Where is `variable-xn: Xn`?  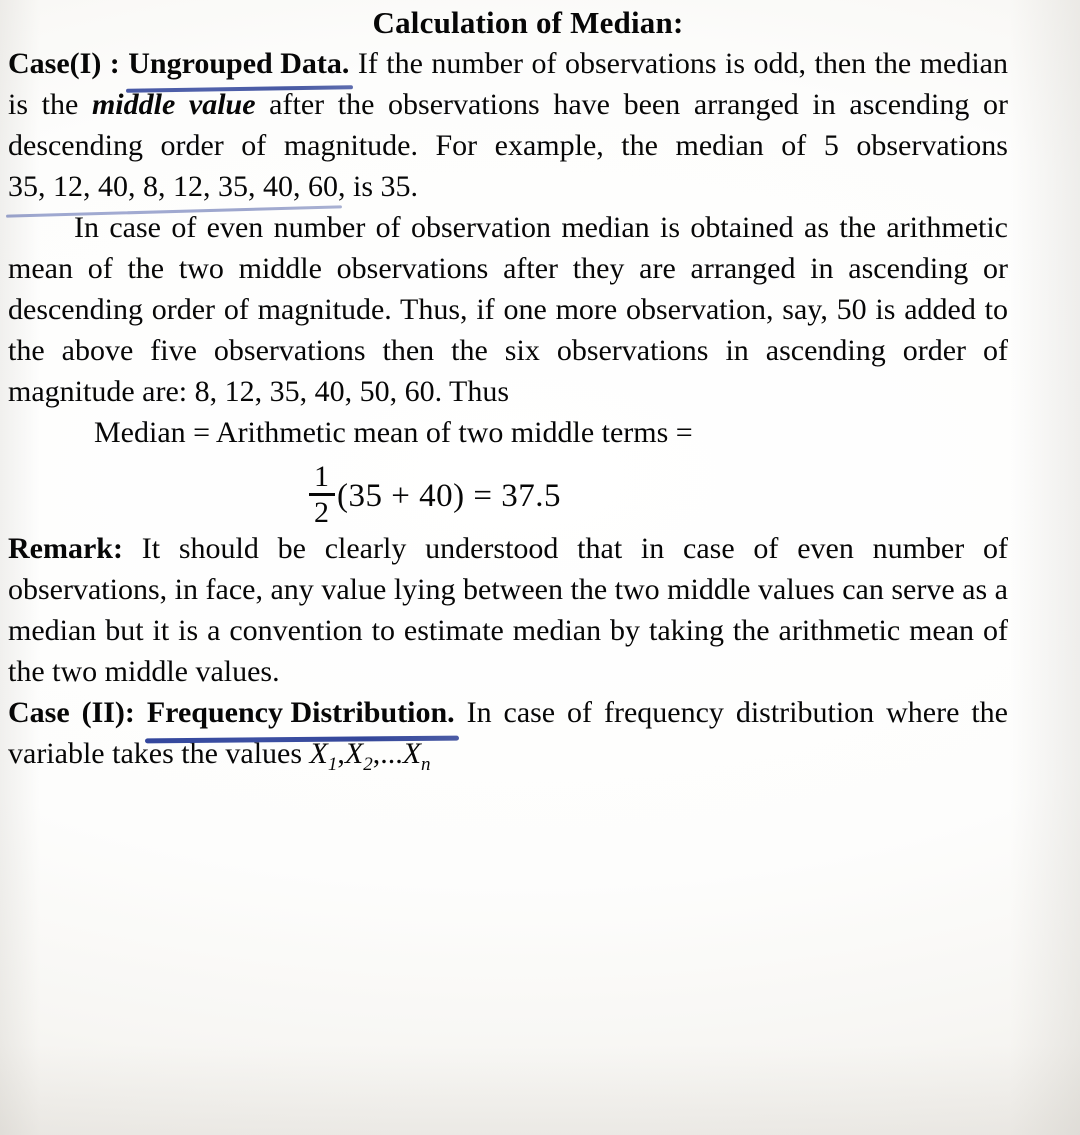
variable-xn: Xn is located at coordinates (416, 756).